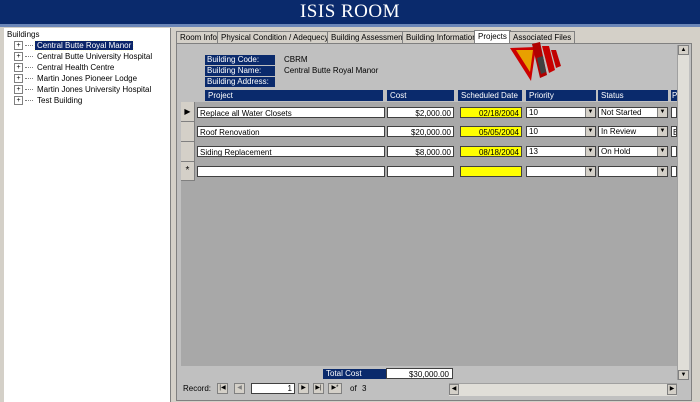 Image resolution: width=700 pixels, height=402 pixels. What do you see at coordinates (454, 389) in the screenshot?
I see `scroll-left-icon: ◀` at bounding box center [454, 389].